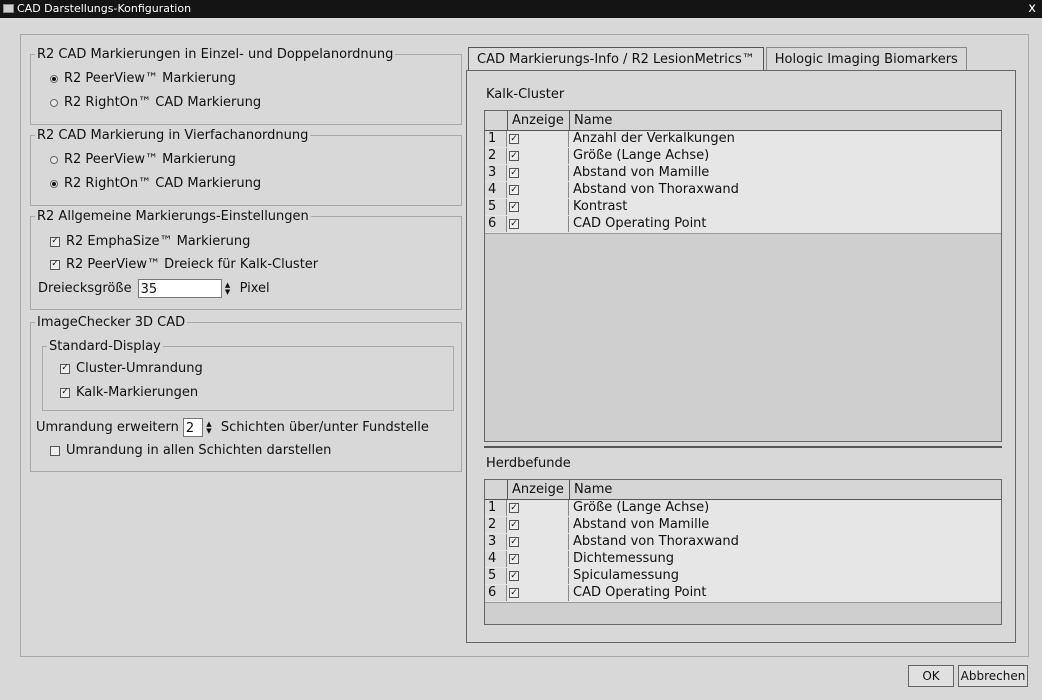  I want to click on close-icon: x, so click(1032, 9).